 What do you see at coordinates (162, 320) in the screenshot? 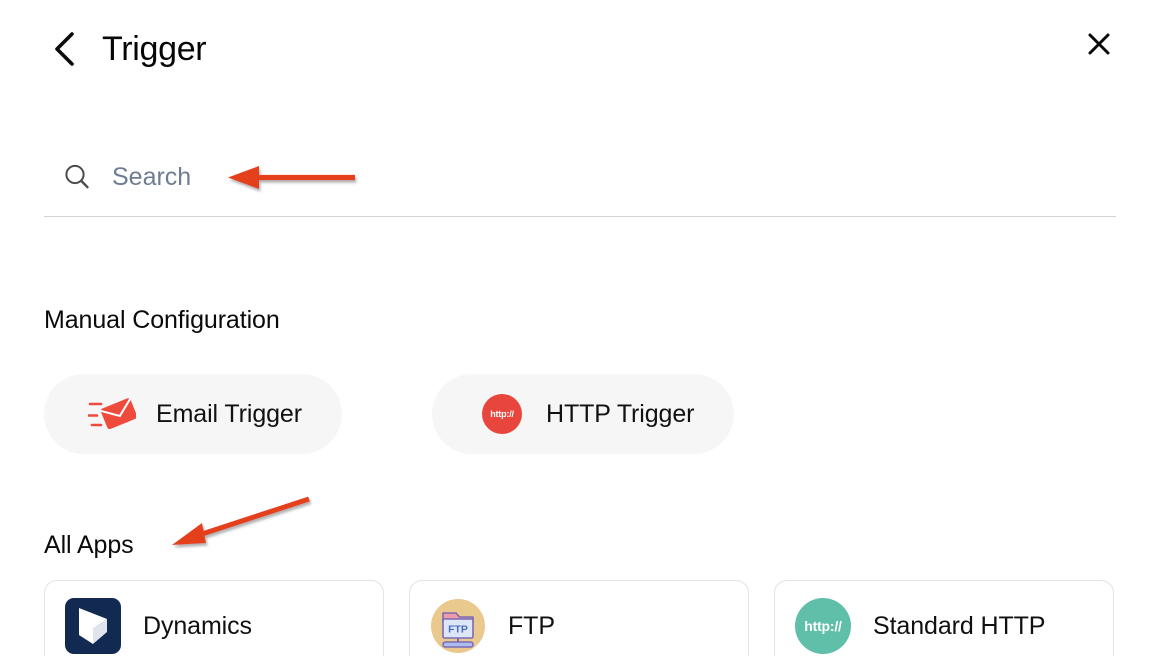
I see `section-heading-manual-configuration: Manual Configuration` at bounding box center [162, 320].